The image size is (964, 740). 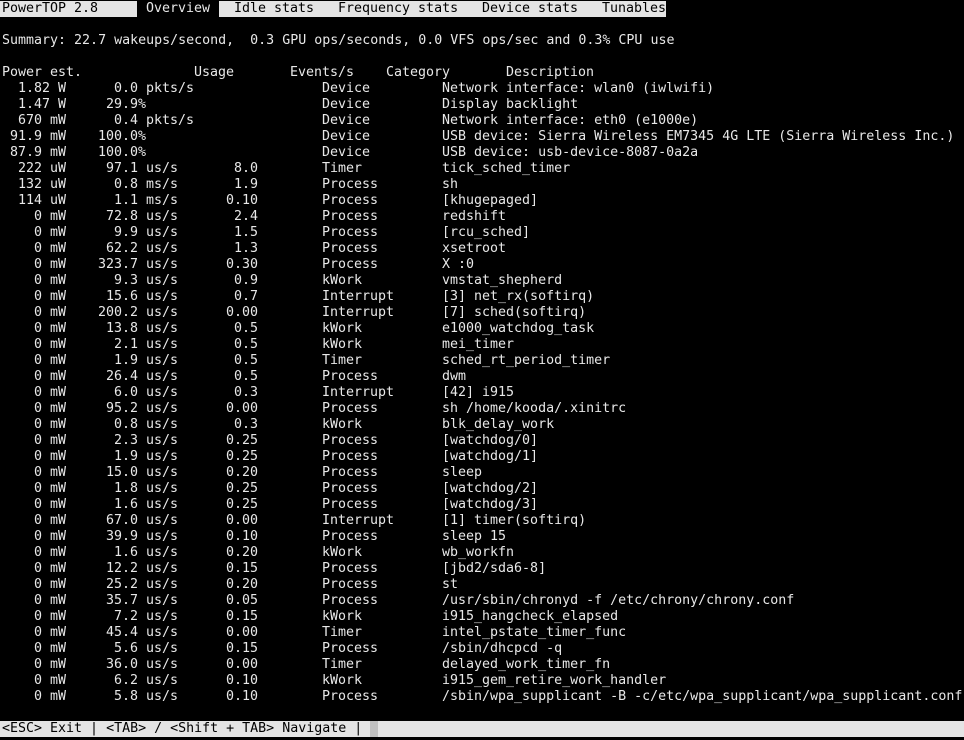 I want to click on usage: 36.0 us/s, so click(x=142, y=664).